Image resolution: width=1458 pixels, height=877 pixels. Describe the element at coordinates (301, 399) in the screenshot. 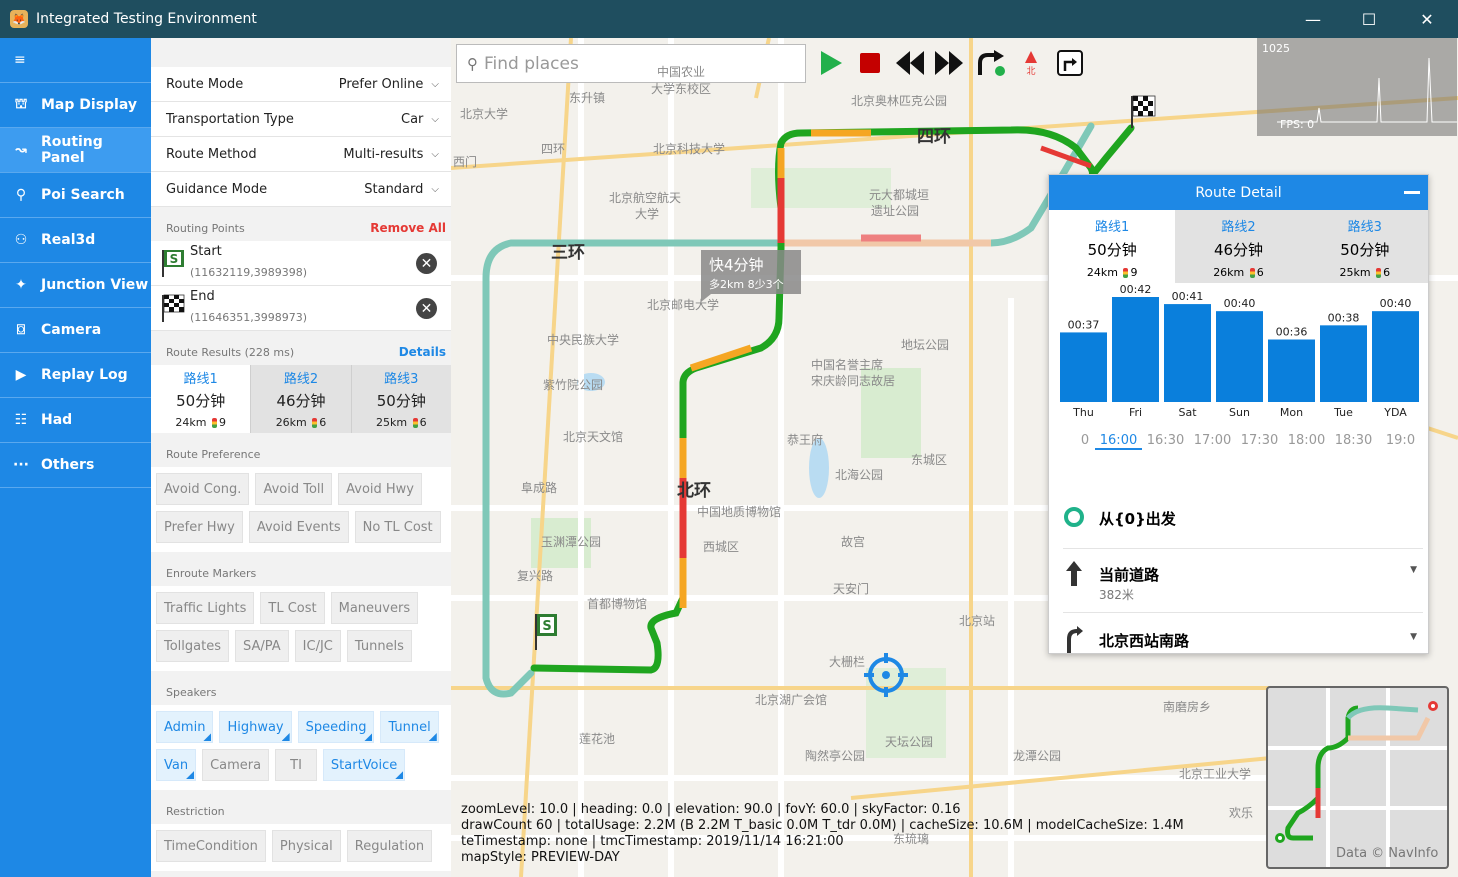

I see `route-card-2: 路线2 46分钟 26km 6` at that location.